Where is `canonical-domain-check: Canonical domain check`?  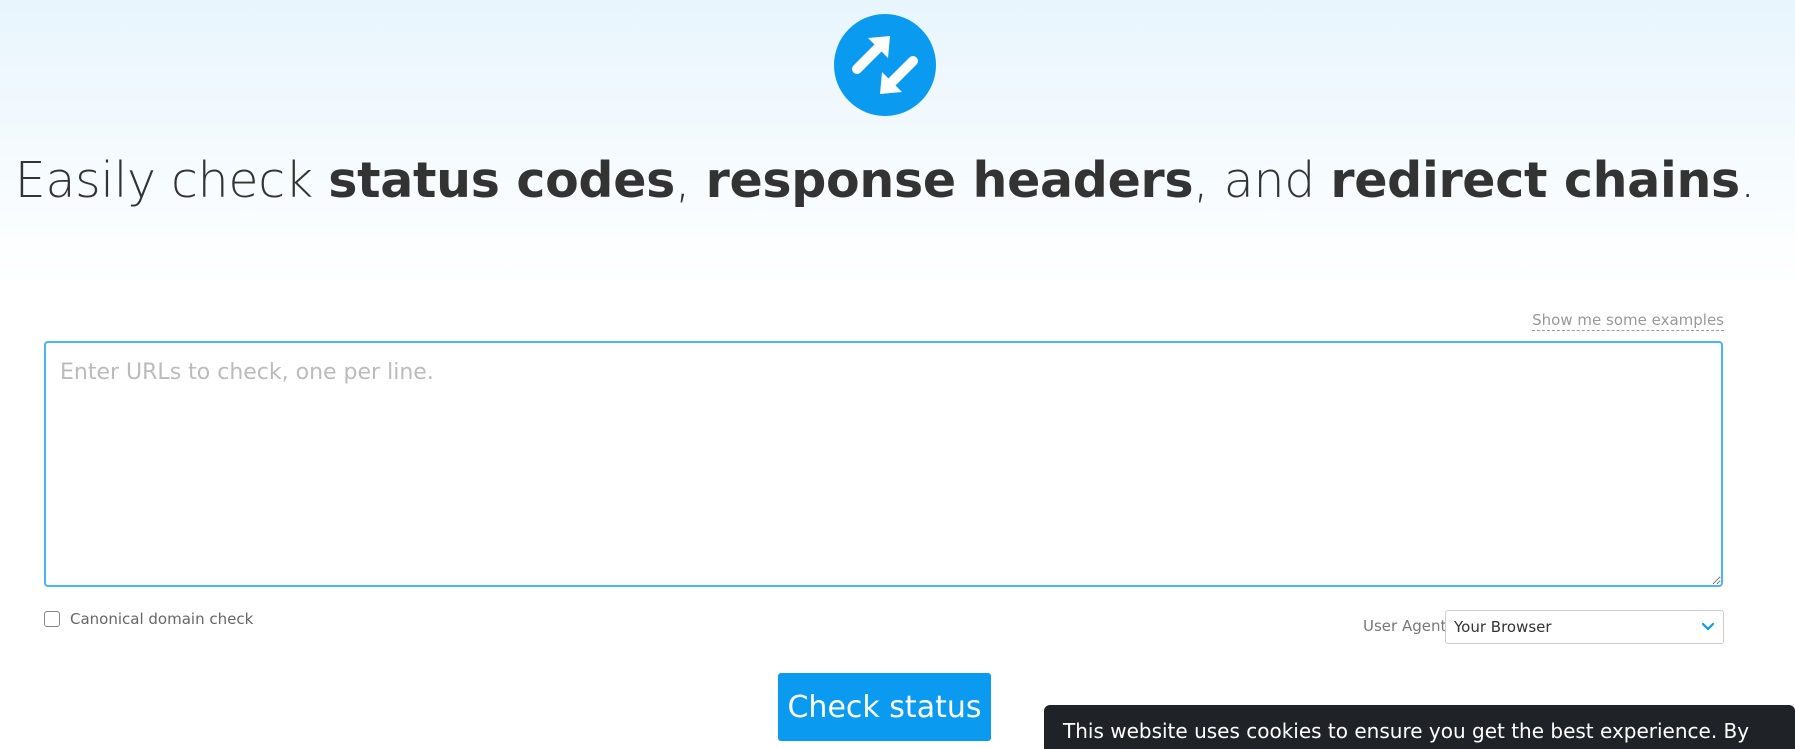
canonical-domain-check: Canonical domain check is located at coordinates (148, 619).